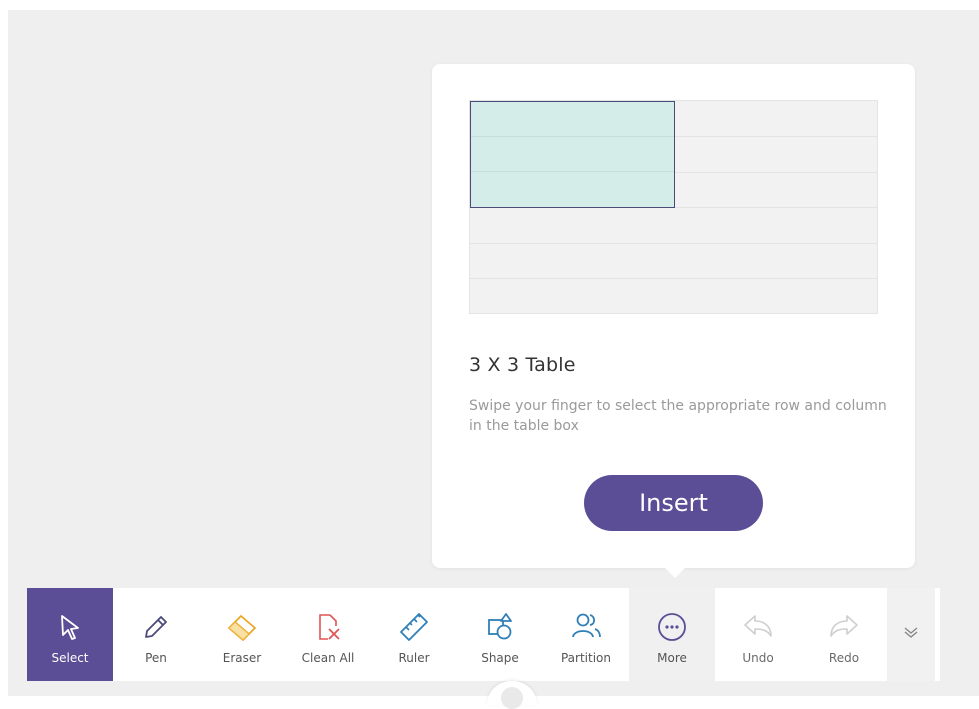 The height and width of the screenshot is (709, 979). Describe the element at coordinates (328, 627) in the screenshot. I see `clean-all-icon` at that location.